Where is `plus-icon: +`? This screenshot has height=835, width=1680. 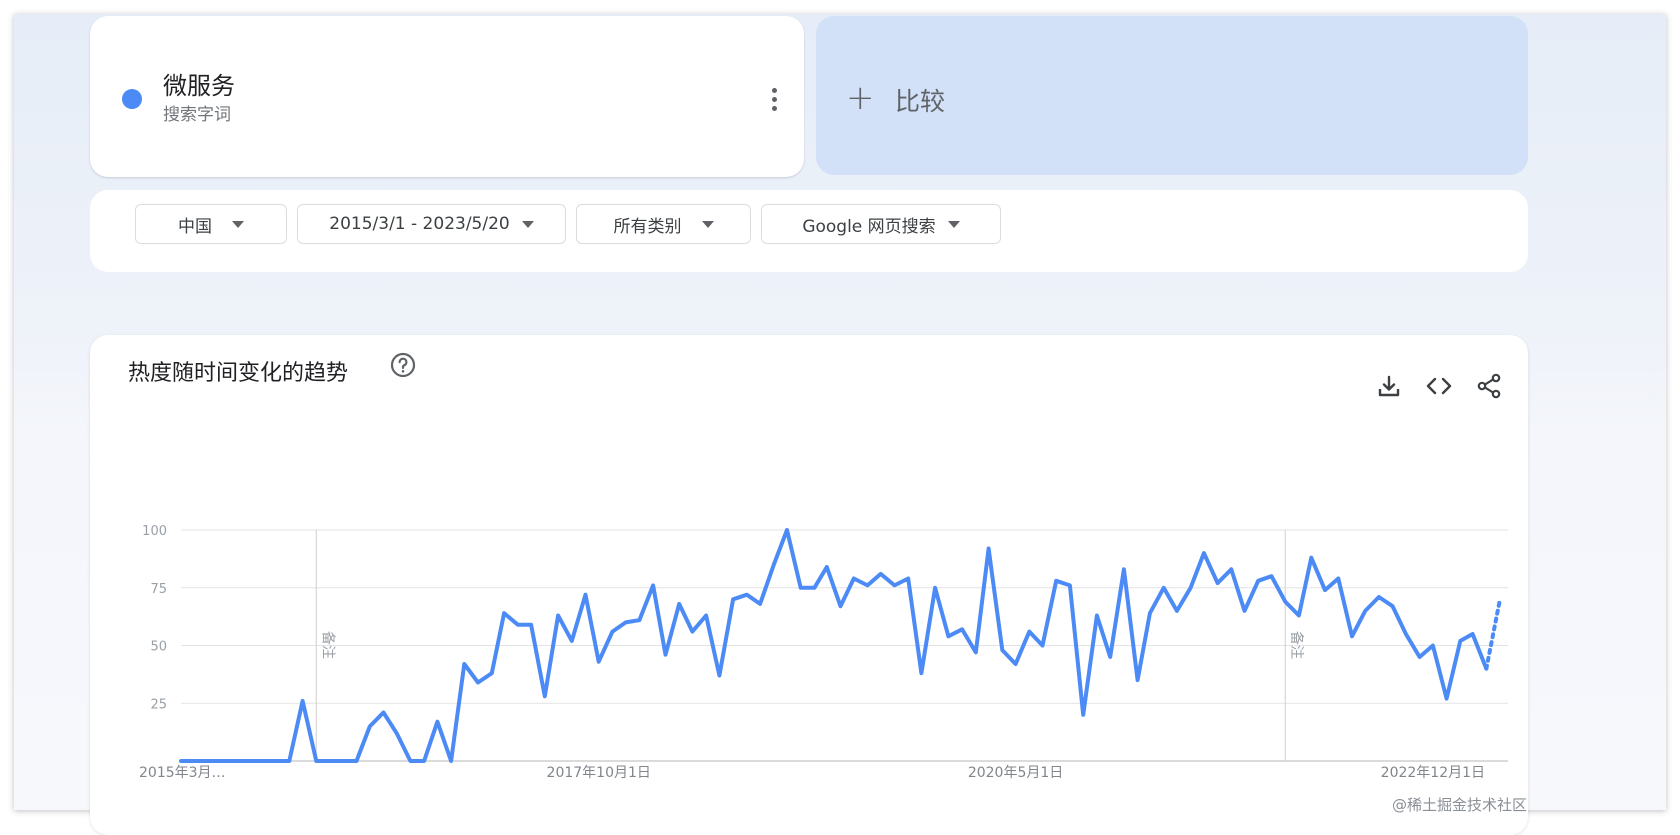
plus-icon: + is located at coordinates (860, 98).